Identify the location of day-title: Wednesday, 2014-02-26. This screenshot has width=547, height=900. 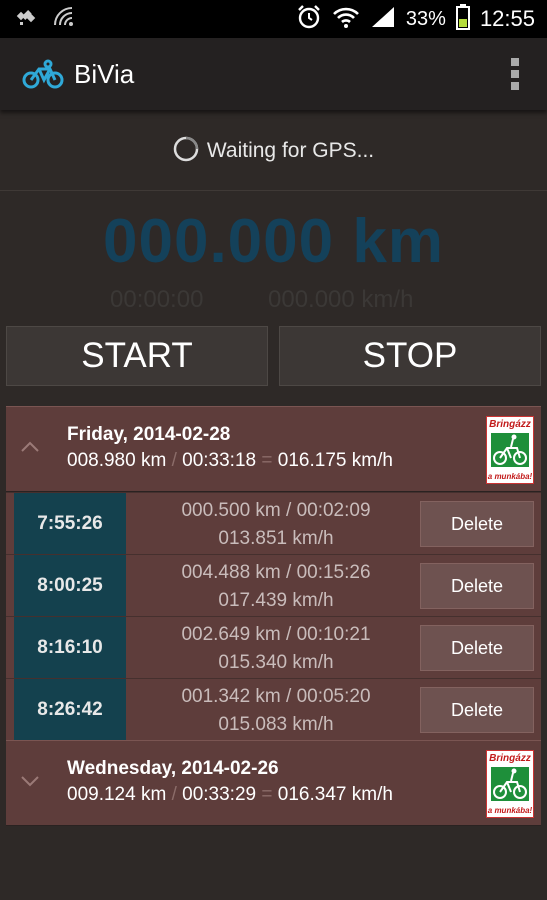
(173, 768).